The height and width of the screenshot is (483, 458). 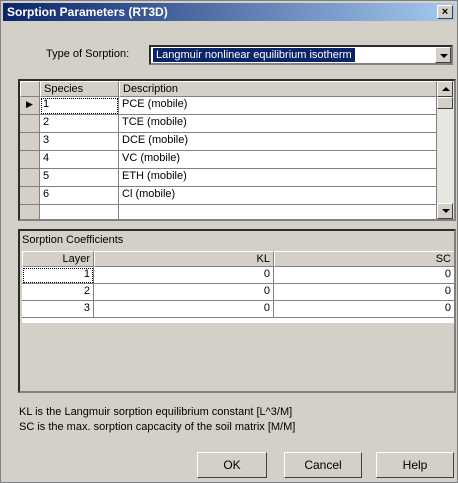 What do you see at coordinates (58, 309) in the screenshot?
I see `layer-cell: 3` at bounding box center [58, 309].